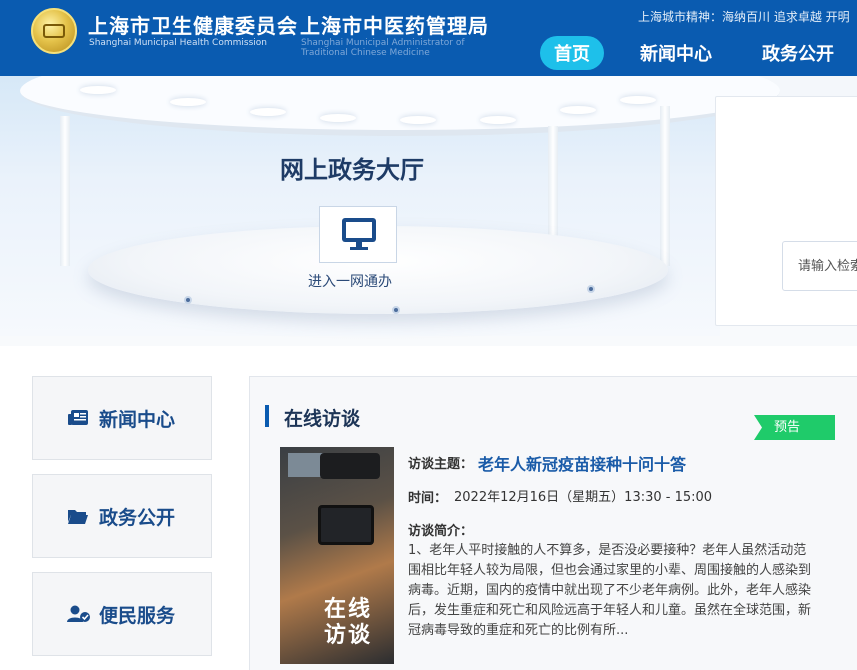  What do you see at coordinates (582, 463) in the screenshot?
I see `interview-topic-link: 老年人新冠疫苗接种十问十答` at bounding box center [582, 463].